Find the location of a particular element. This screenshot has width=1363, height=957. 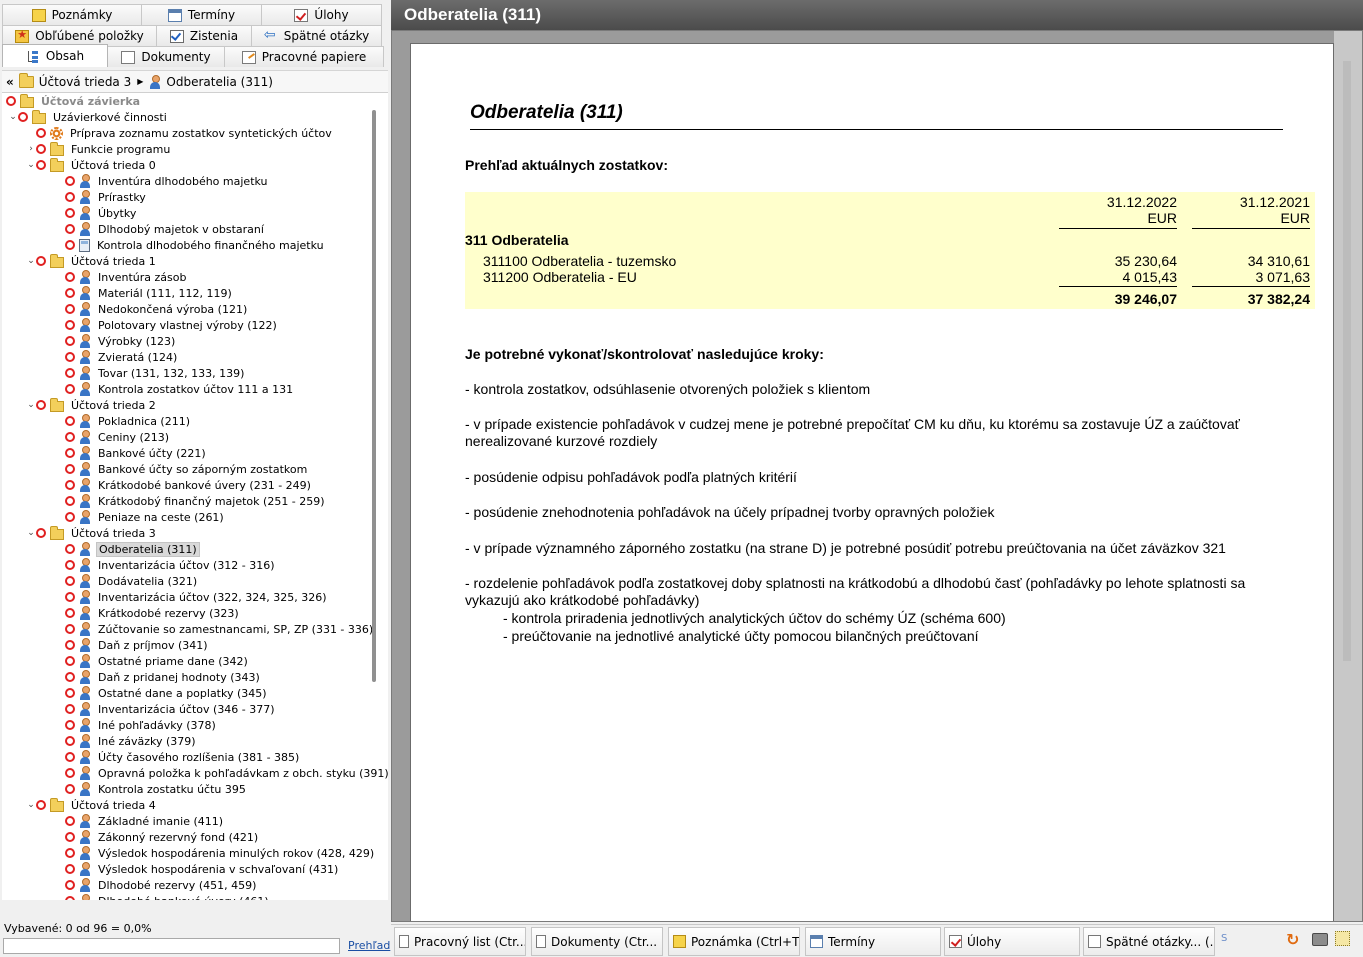

tree-item: Dlhodobé rezervy (451, 459) is located at coordinates (151, 885).